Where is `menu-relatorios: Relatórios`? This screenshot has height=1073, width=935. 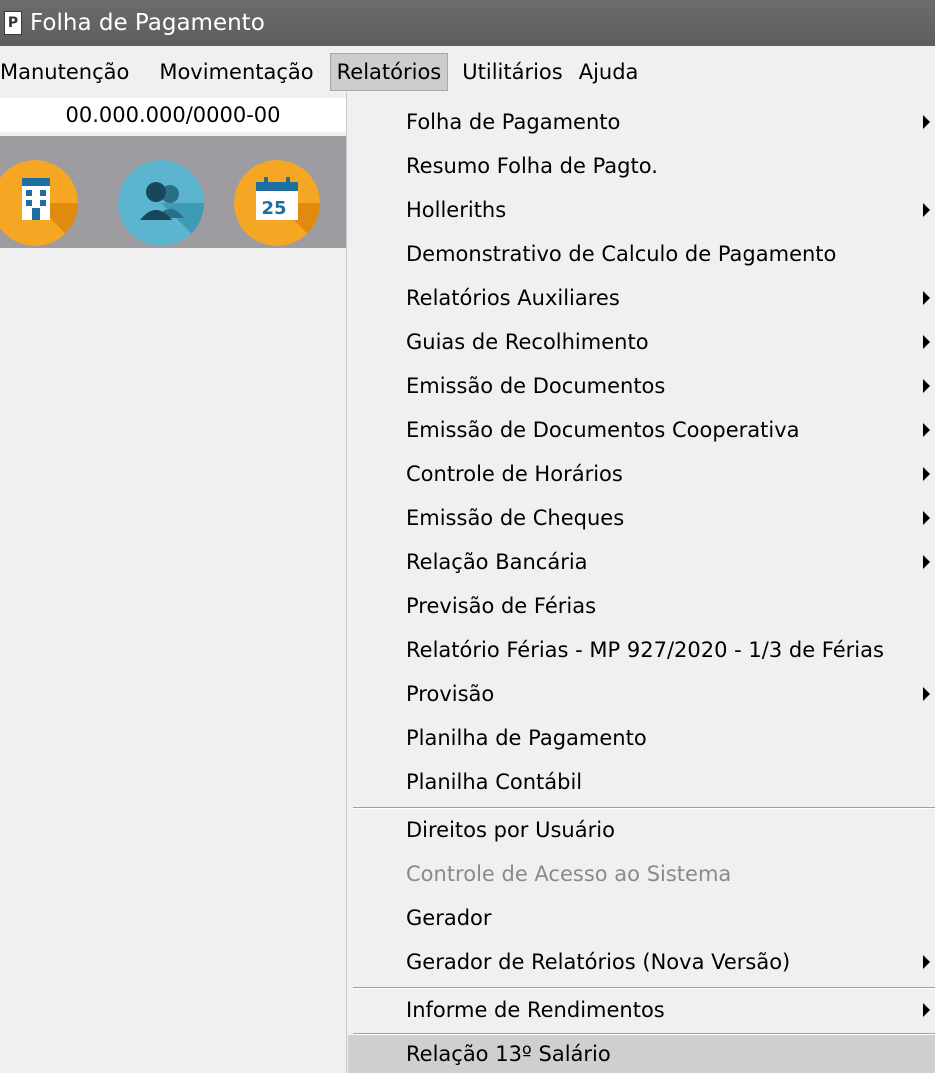 menu-relatorios: Relatórios is located at coordinates (389, 72).